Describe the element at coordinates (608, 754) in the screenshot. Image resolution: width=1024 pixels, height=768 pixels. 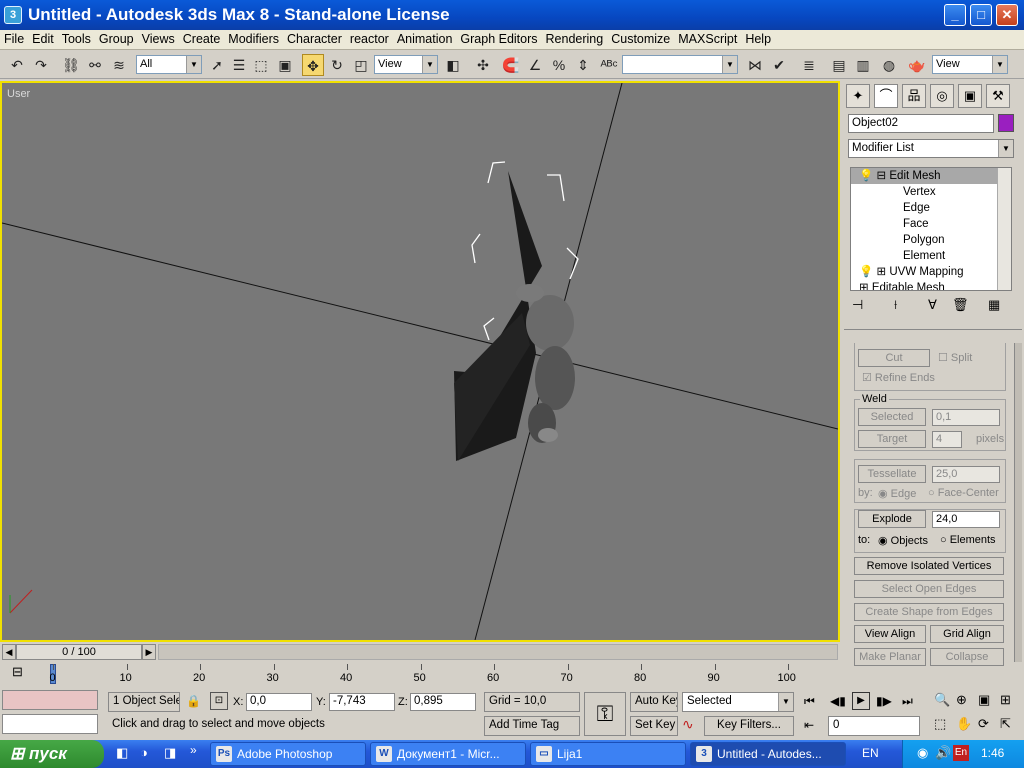
I see `task-folder-lija1: ▭ Lija1` at that location.